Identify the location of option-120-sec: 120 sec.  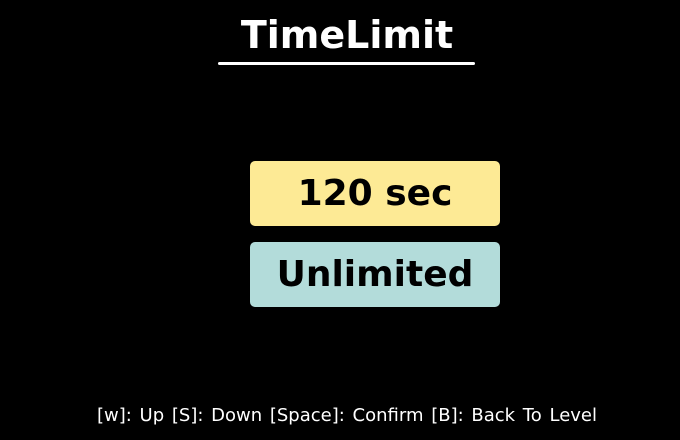
(375, 193).